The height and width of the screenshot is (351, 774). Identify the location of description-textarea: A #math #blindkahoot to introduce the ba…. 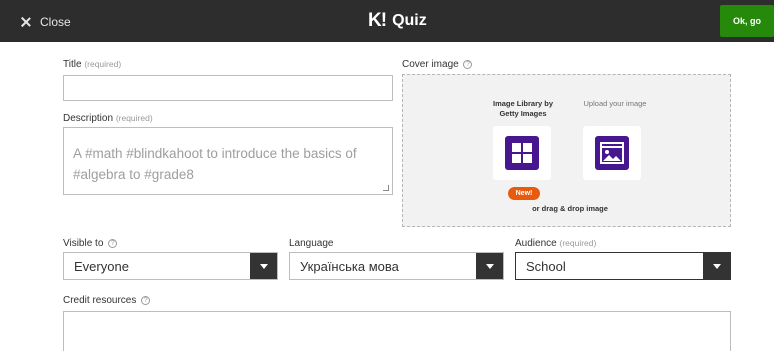
(228, 161).